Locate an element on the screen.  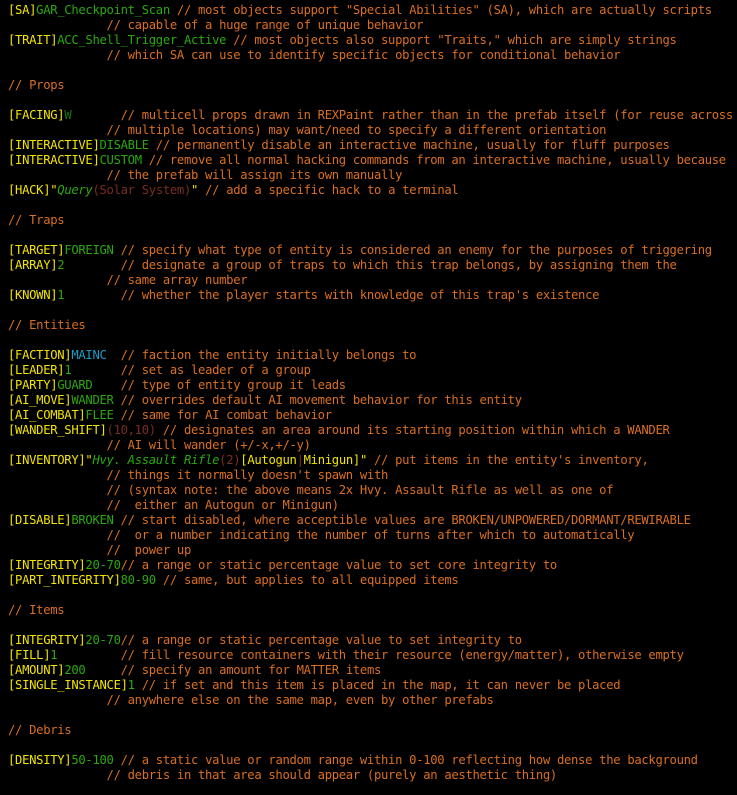
directive-value: FOREIGN is located at coordinates (89, 250).